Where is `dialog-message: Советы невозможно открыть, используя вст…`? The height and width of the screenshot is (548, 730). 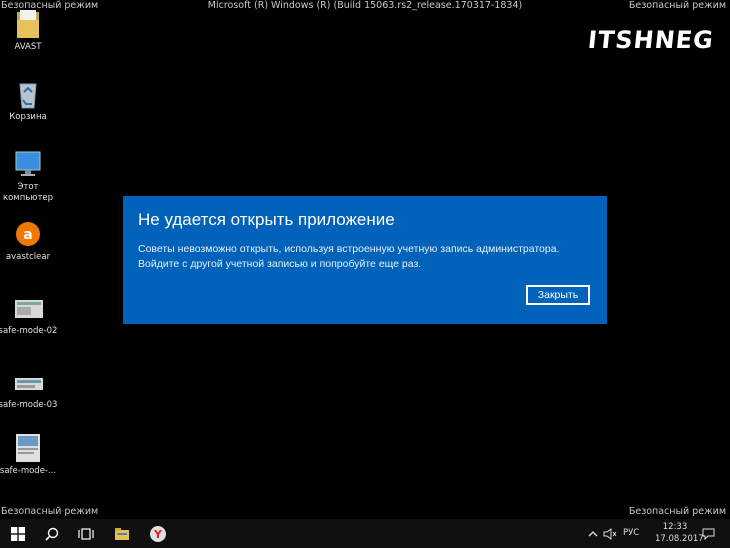 dialog-message: Советы невозможно открыть, используя вст… is located at coordinates (349, 256).